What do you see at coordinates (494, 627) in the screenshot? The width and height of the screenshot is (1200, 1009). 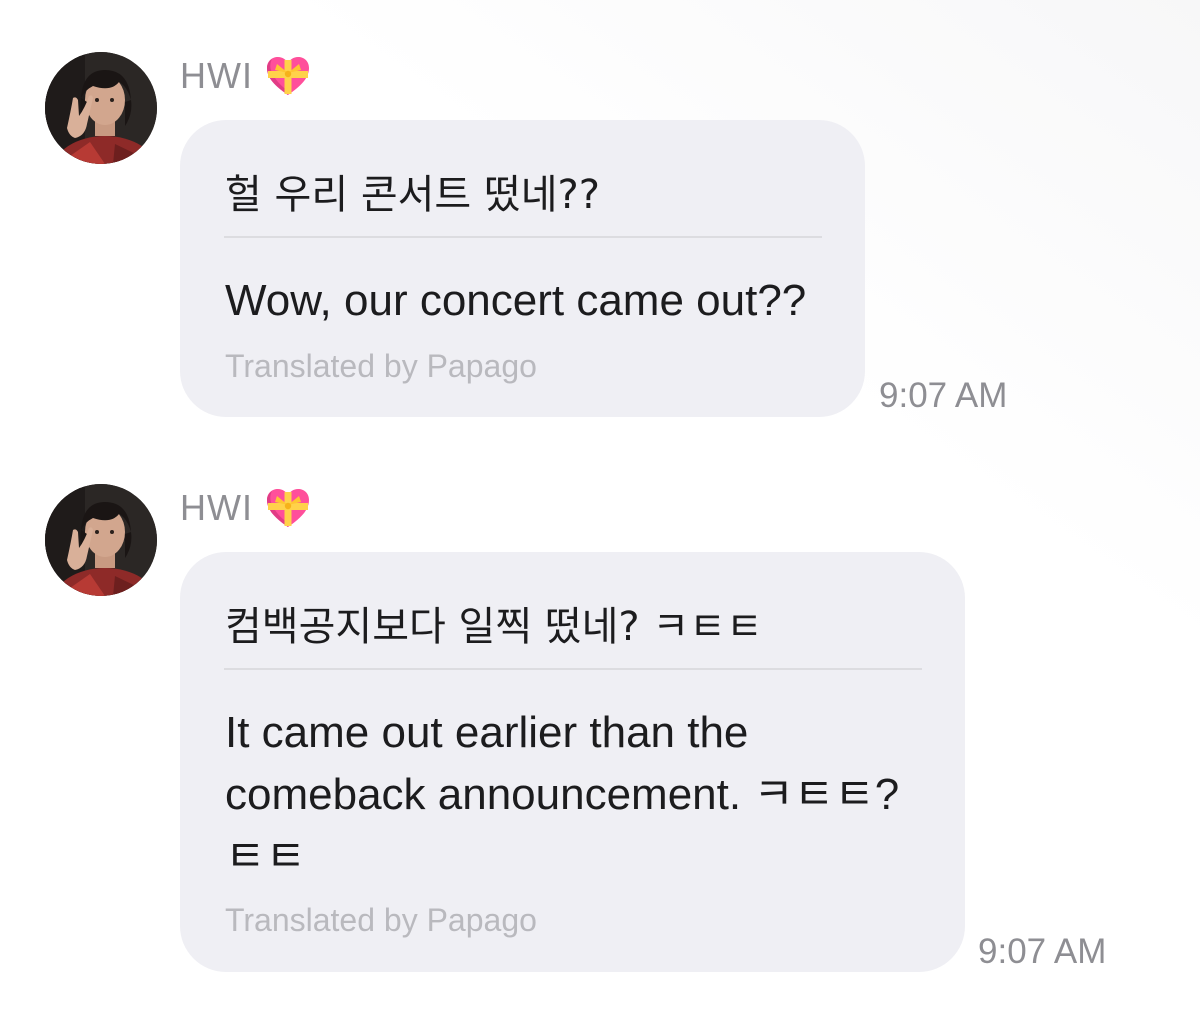 I see `original-text: 컴백공지보다 일찍 떴네? ㅋㅌㅌ` at bounding box center [494, 627].